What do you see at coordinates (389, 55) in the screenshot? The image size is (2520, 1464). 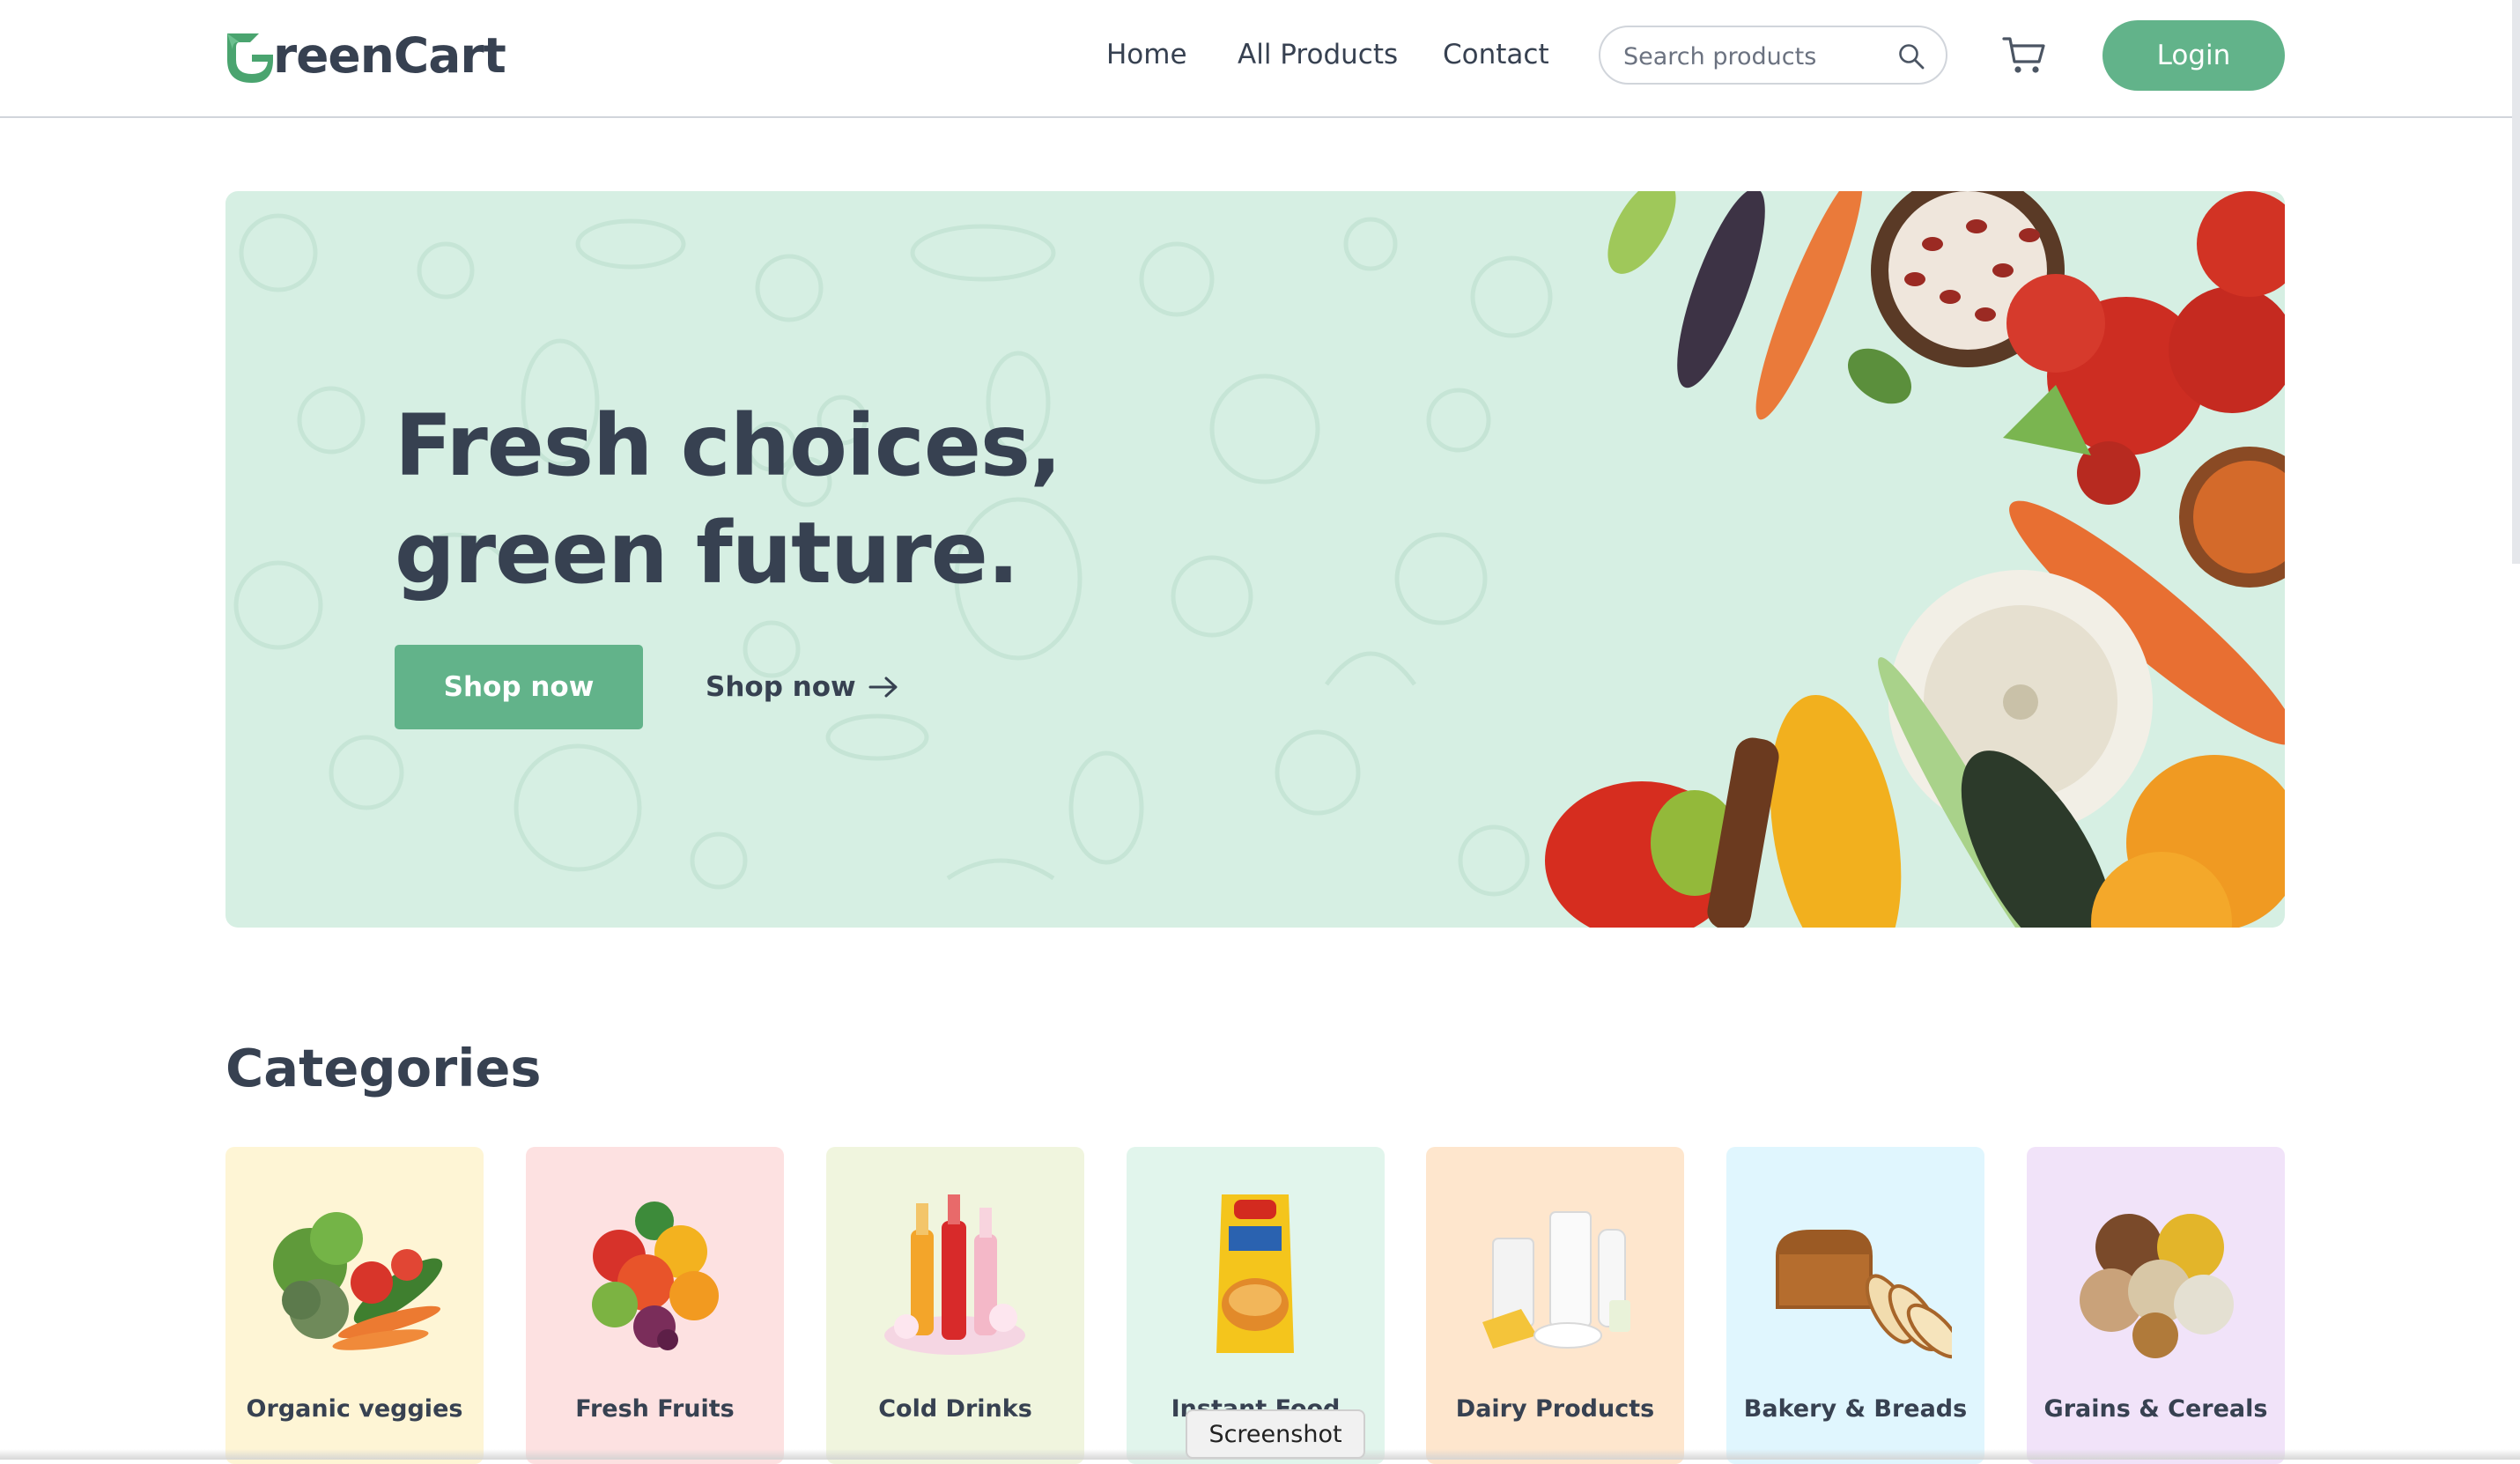 I see `logo-text: reenCart` at bounding box center [389, 55].